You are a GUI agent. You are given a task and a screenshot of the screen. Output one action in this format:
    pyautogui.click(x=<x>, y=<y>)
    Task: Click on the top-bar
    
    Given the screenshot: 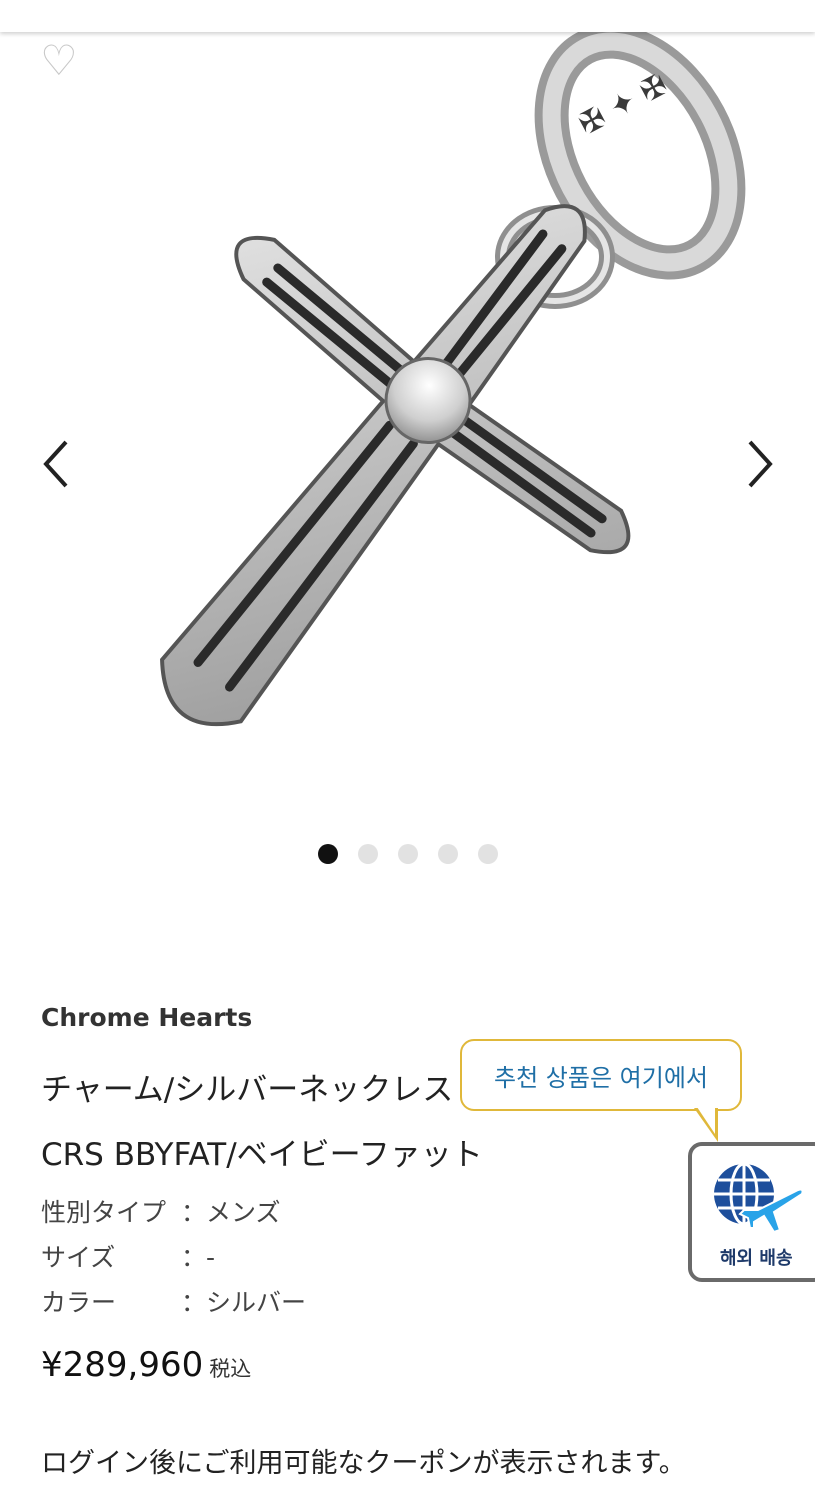 What is the action you would take?
    pyautogui.click(x=407, y=16)
    